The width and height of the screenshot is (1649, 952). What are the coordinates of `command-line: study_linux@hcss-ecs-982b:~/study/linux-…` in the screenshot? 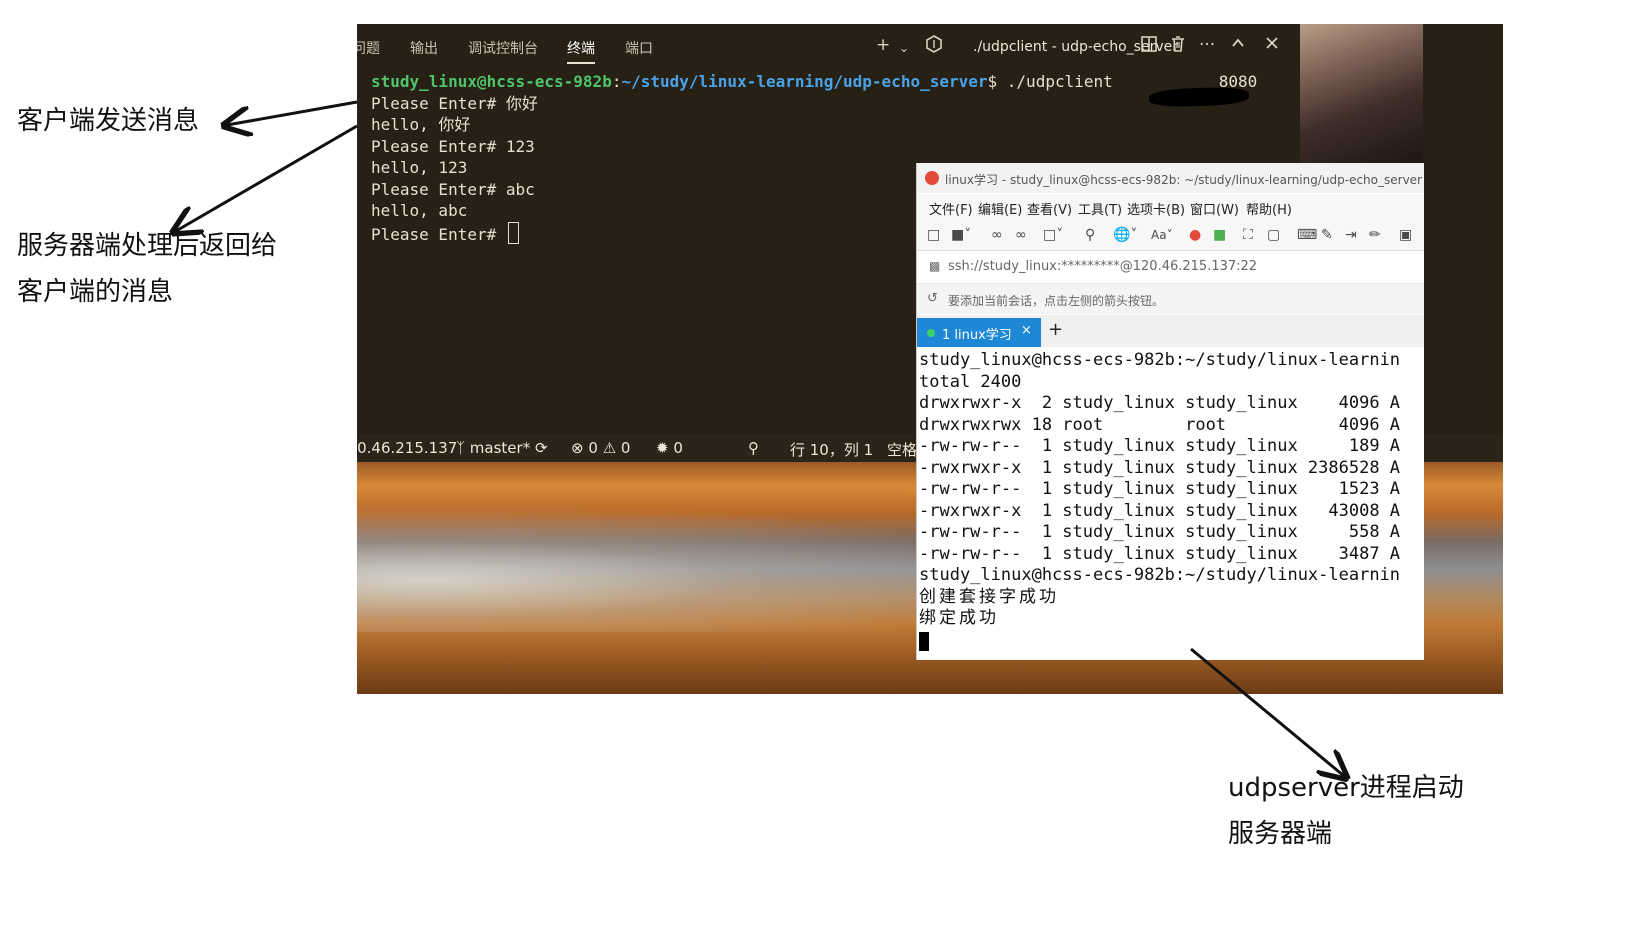 It's located at (814, 82).